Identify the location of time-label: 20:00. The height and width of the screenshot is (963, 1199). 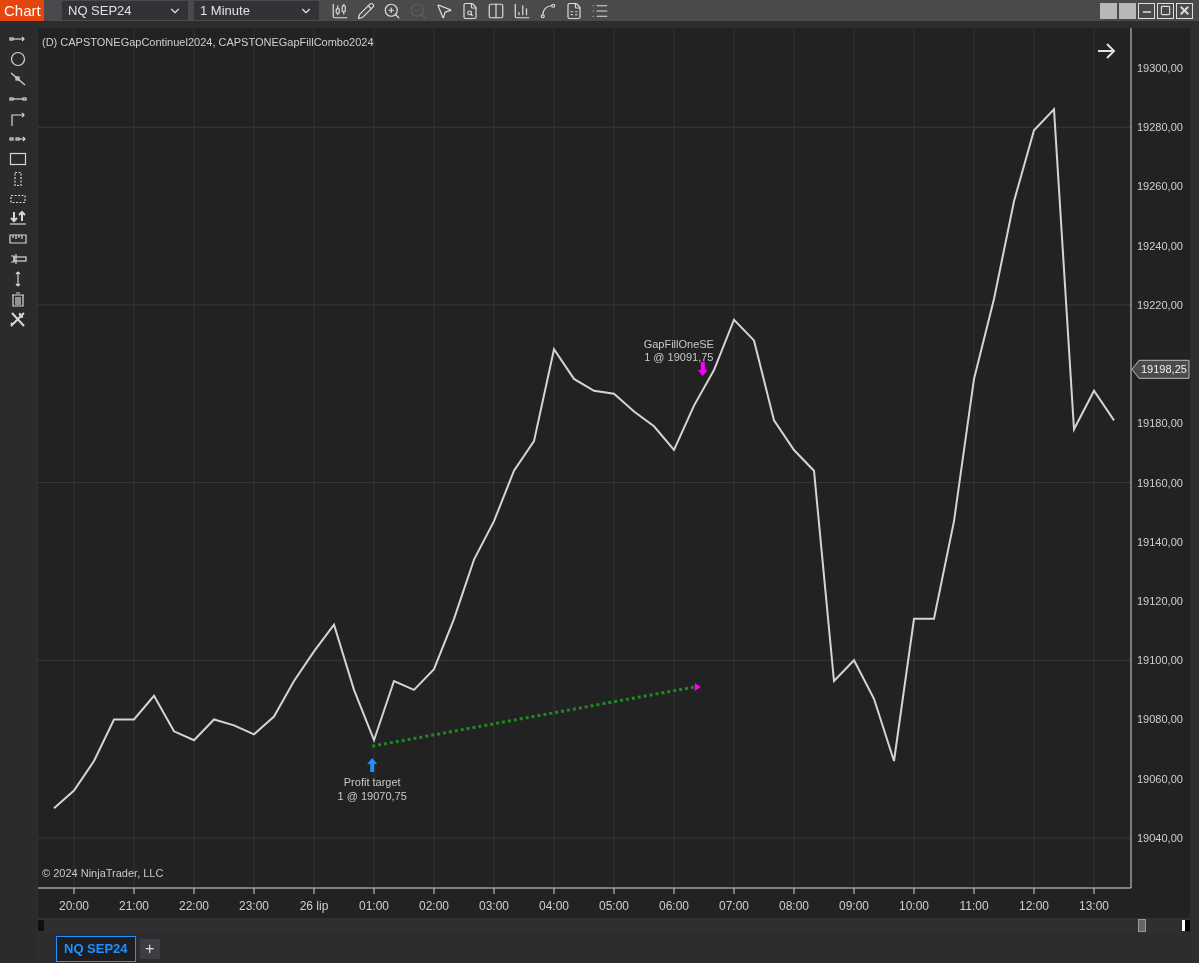
(74, 906).